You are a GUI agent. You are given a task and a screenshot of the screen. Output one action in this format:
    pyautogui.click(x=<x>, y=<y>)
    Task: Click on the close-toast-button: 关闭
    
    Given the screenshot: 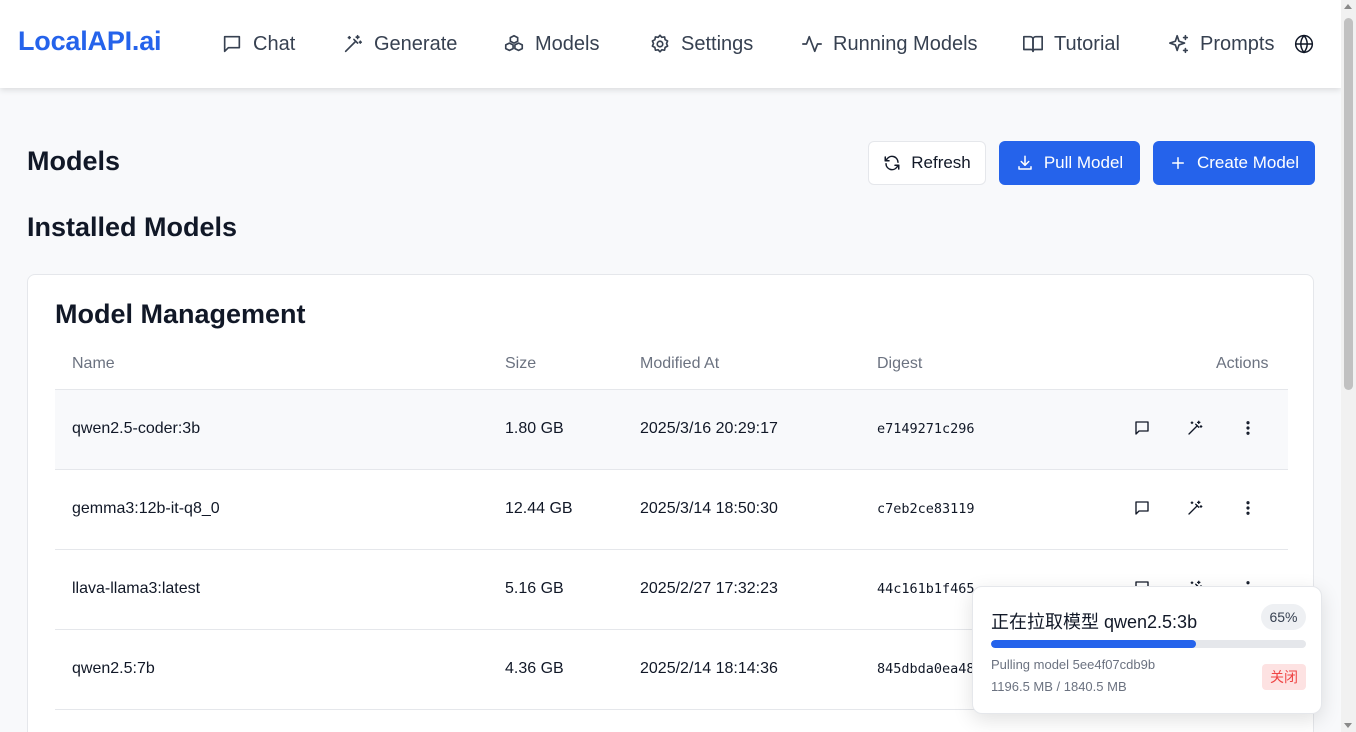 What is the action you would take?
    pyautogui.click(x=1284, y=677)
    